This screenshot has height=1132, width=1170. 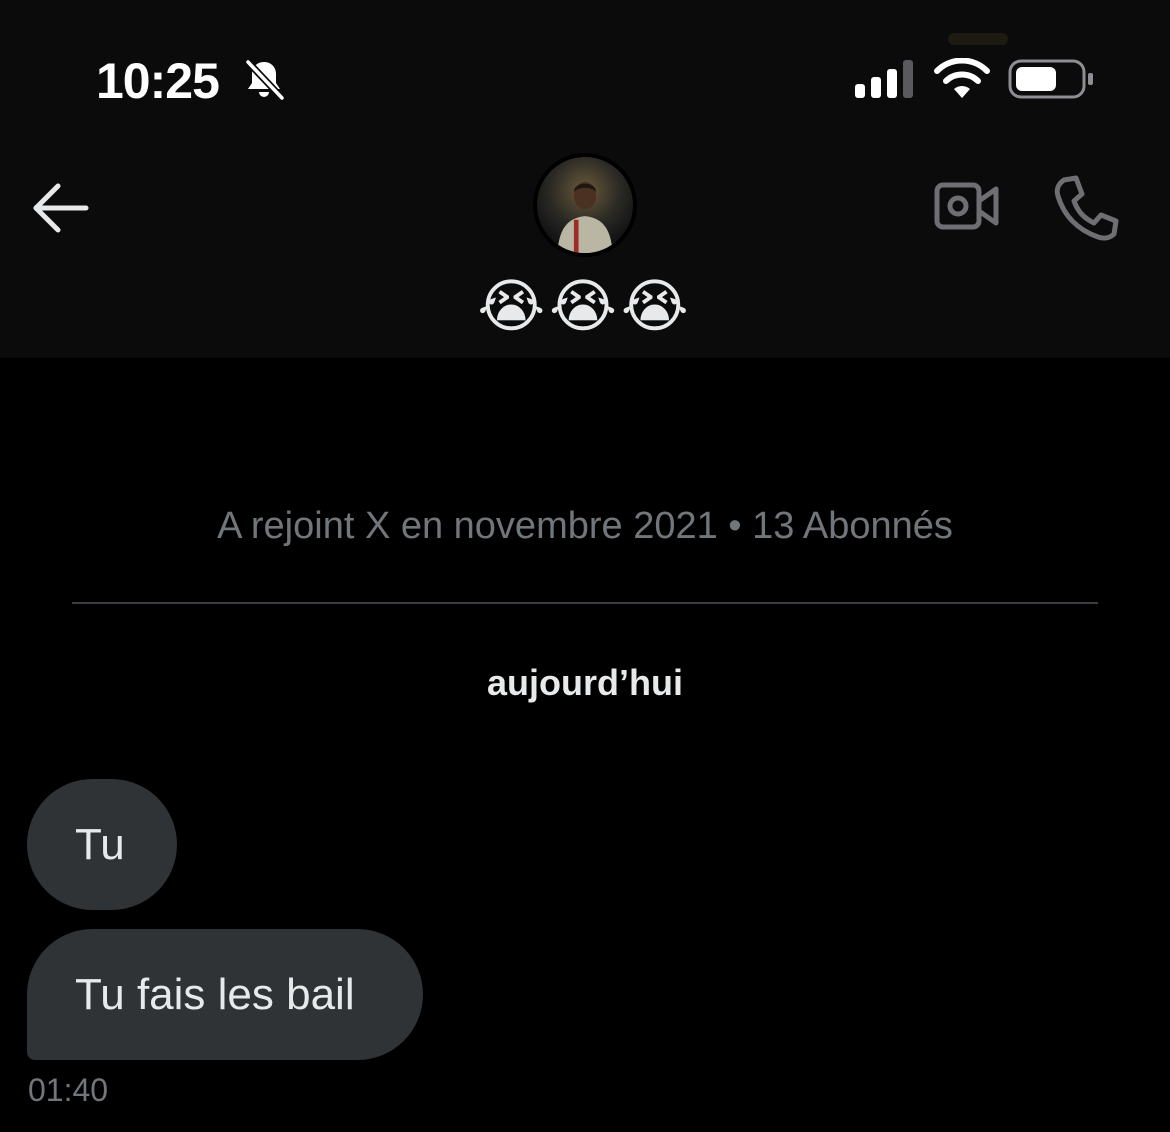 I want to click on message-bubble: Tu, so click(x=102, y=844).